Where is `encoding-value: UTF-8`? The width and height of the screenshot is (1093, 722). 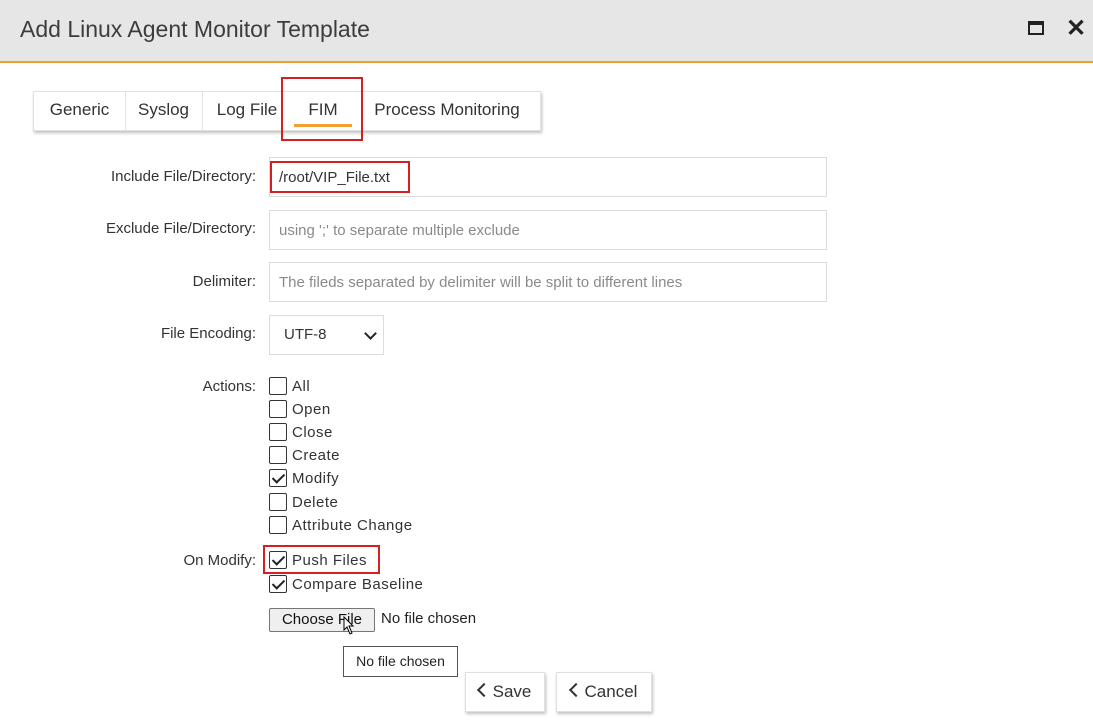 encoding-value: UTF-8 is located at coordinates (305, 334).